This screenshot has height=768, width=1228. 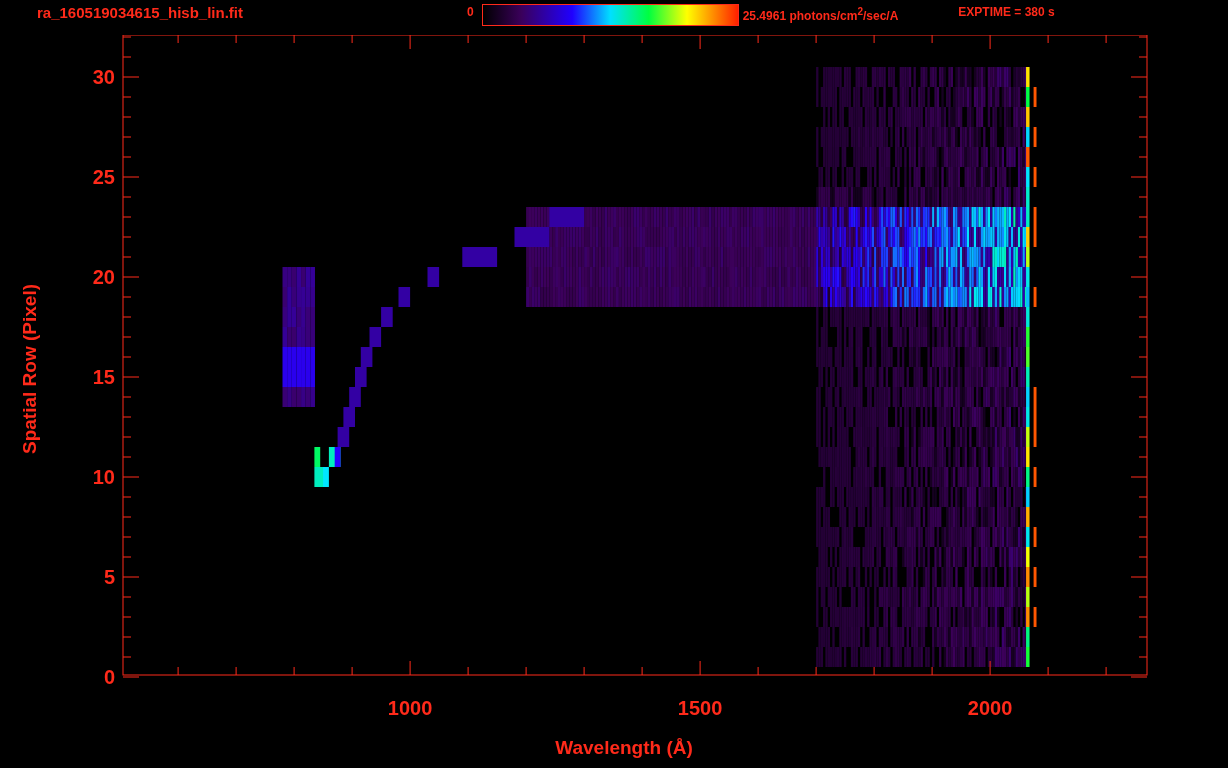 What do you see at coordinates (470, 12) in the screenshot?
I see `colorbar-min-label: 0` at bounding box center [470, 12].